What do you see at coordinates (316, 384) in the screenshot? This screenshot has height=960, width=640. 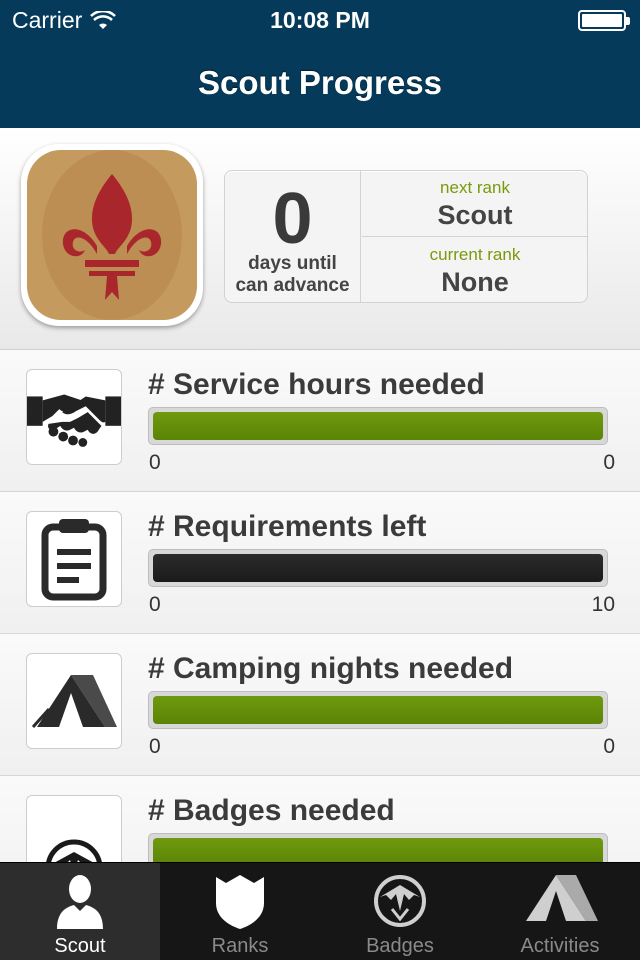 I see `row-title: # Service hours needed` at bounding box center [316, 384].